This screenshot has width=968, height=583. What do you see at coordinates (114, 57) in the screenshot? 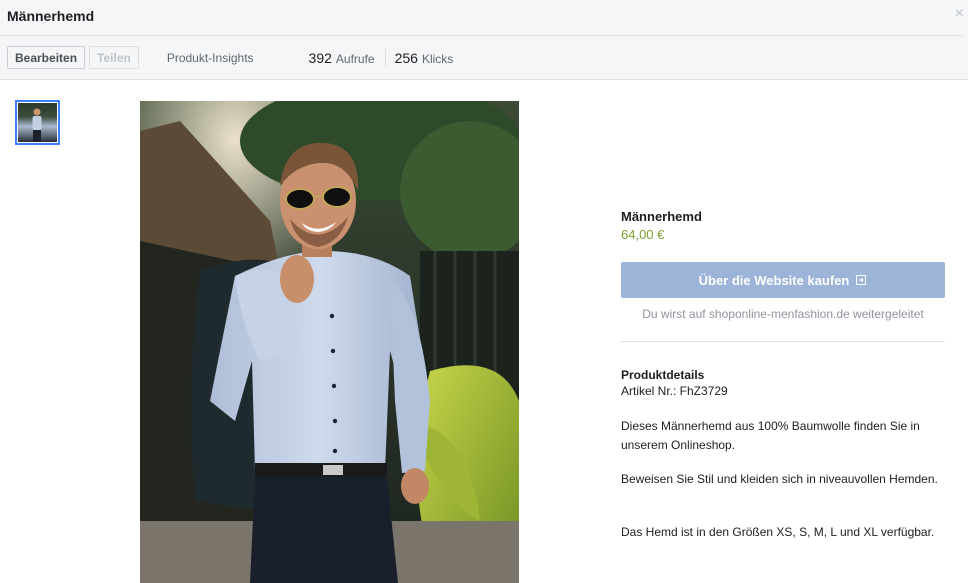
I see `share-button: Teilen` at bounding box center [114, 57].